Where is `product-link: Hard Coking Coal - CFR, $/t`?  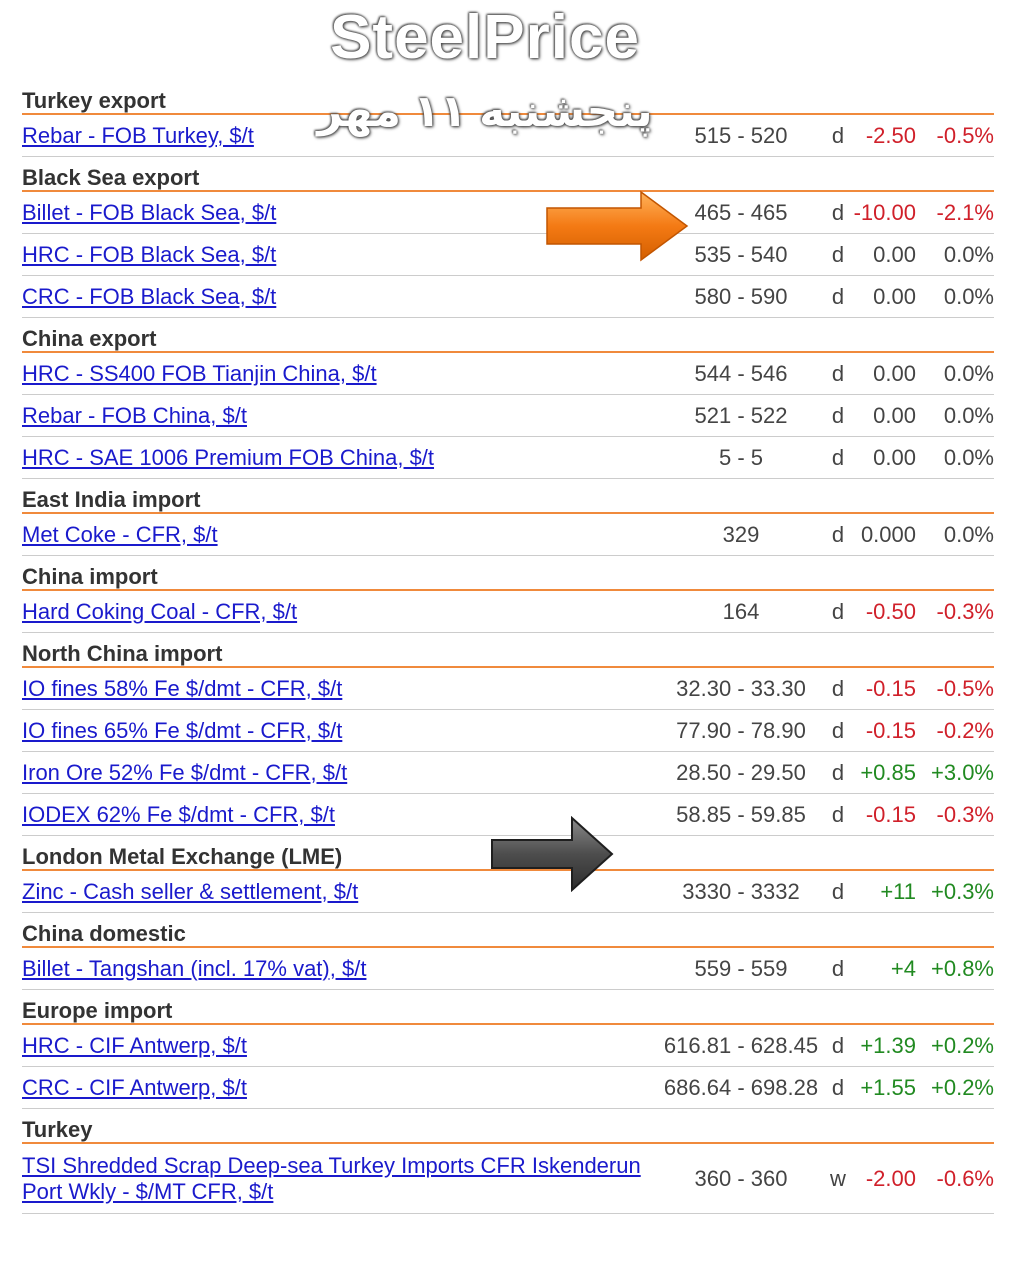
product-link: Hard Coking Coal - CFR, $/t is located at coordinates (339, 612).